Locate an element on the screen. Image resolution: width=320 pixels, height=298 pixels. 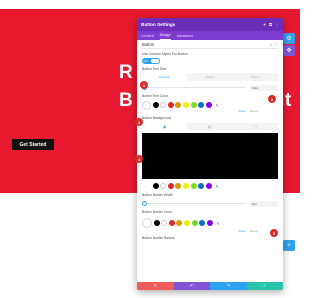
cancel-icon: ✕ is located at coordinates (155, 286).